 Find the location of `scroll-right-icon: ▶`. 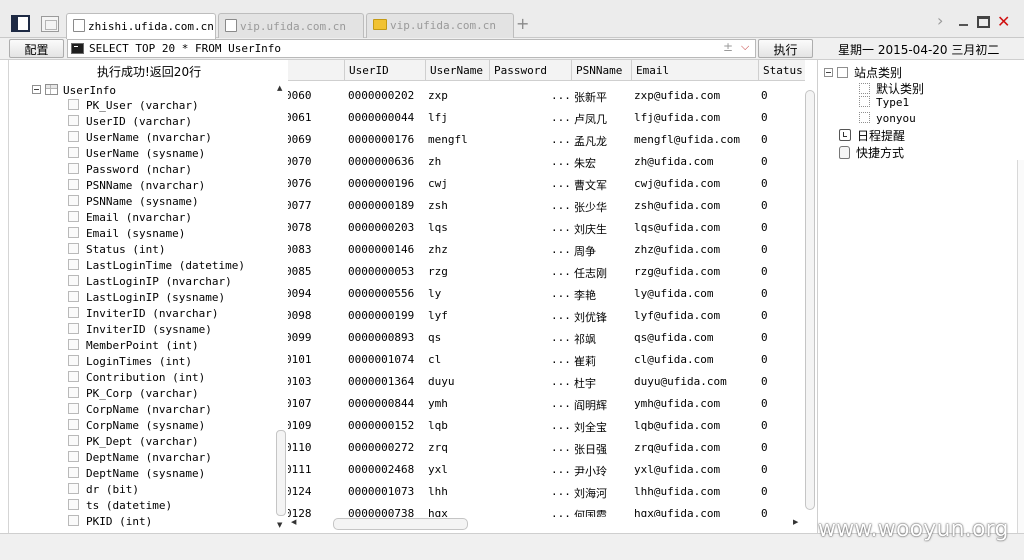

scroll-right-icon: ▶ is located at coordinates (795, 522).